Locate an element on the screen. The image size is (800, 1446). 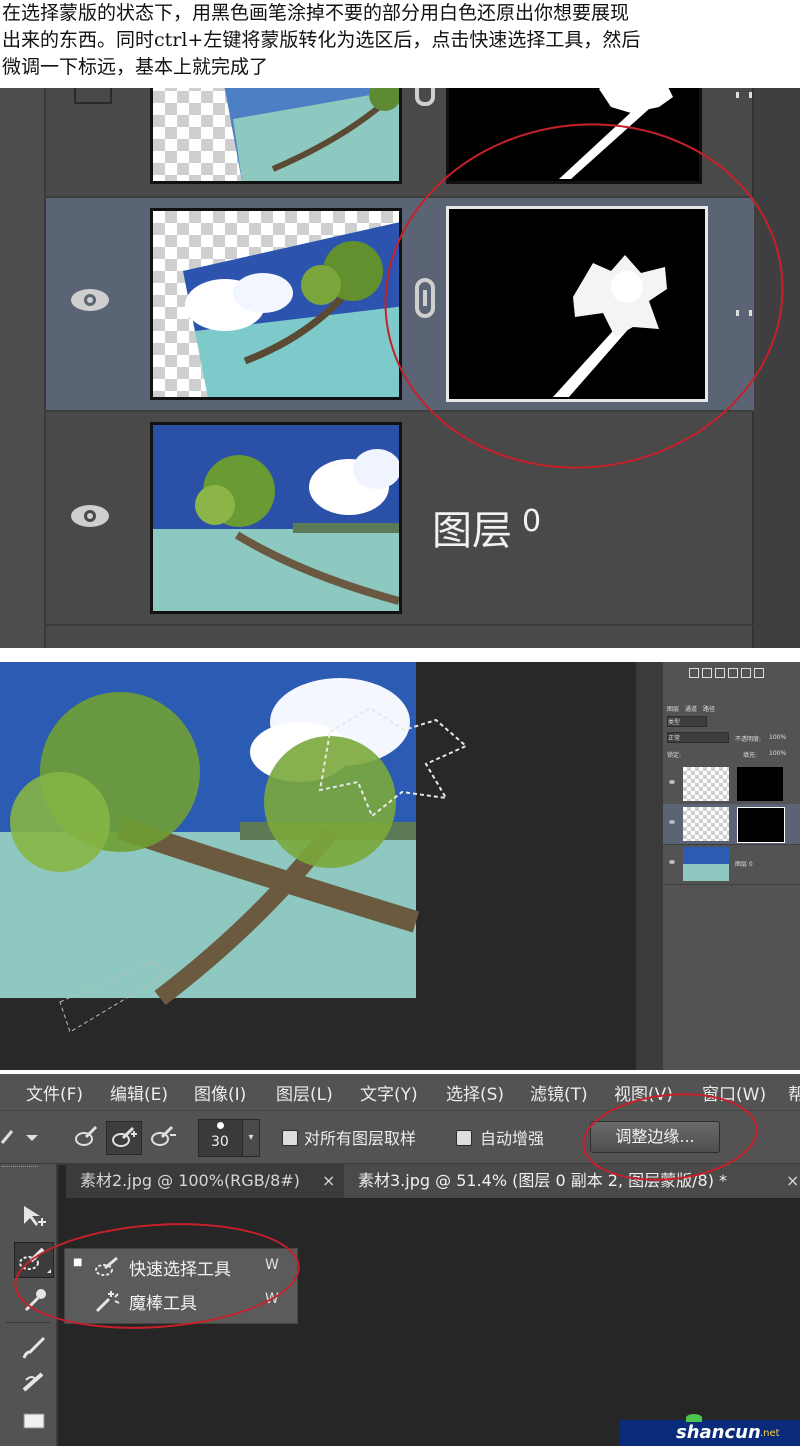
mask-handle is located at coordinates (744, 95).